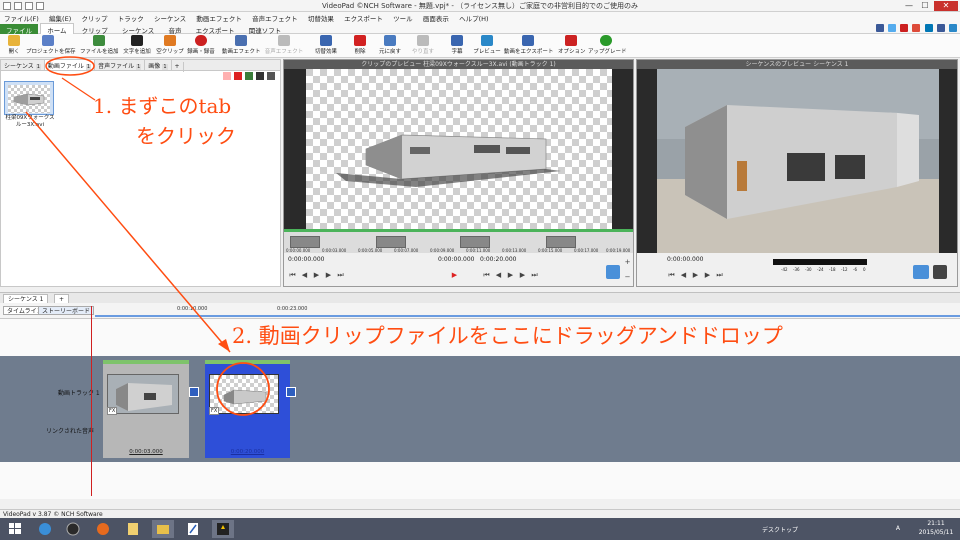 This screenshot has width=960, height=540. Describe the element at coordinates (23, 65) in the screenshot. I see `bin-tab-sequences: シーケンス 1` at that location.